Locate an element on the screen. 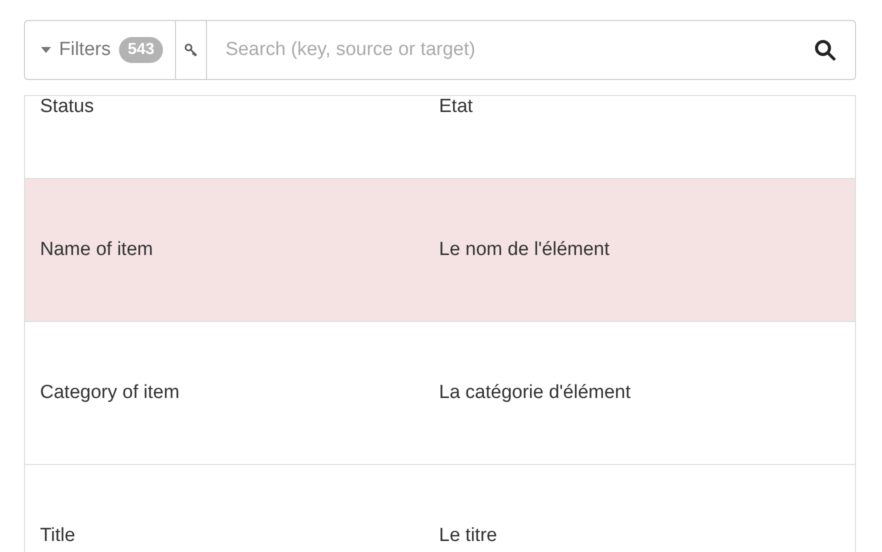 This screenshot has height=552, width=882. source-text: Title is located at coordinates (57, 536).